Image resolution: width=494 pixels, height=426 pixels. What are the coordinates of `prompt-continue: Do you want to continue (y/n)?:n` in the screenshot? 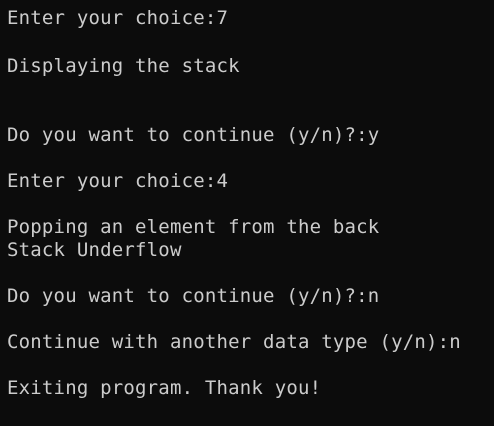 It's located at (193, 296).